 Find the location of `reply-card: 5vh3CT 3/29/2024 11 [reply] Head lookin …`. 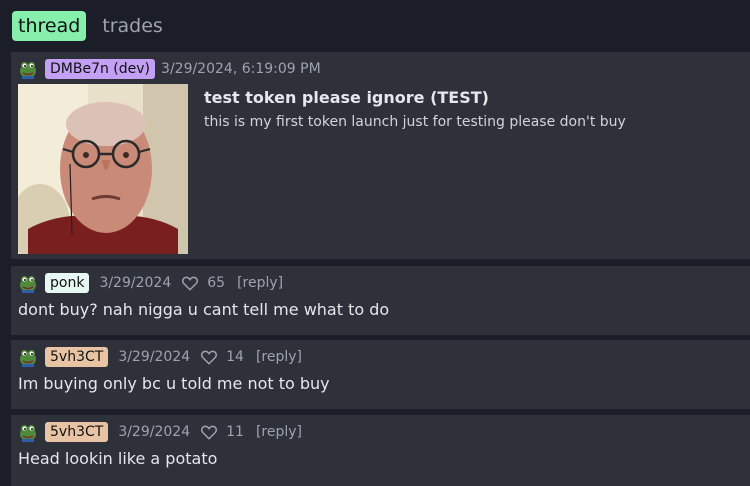

reply-card: 5vh3CT 3/29/2024 11 [reply] Head lookin … is located at coordinates (380, 450).